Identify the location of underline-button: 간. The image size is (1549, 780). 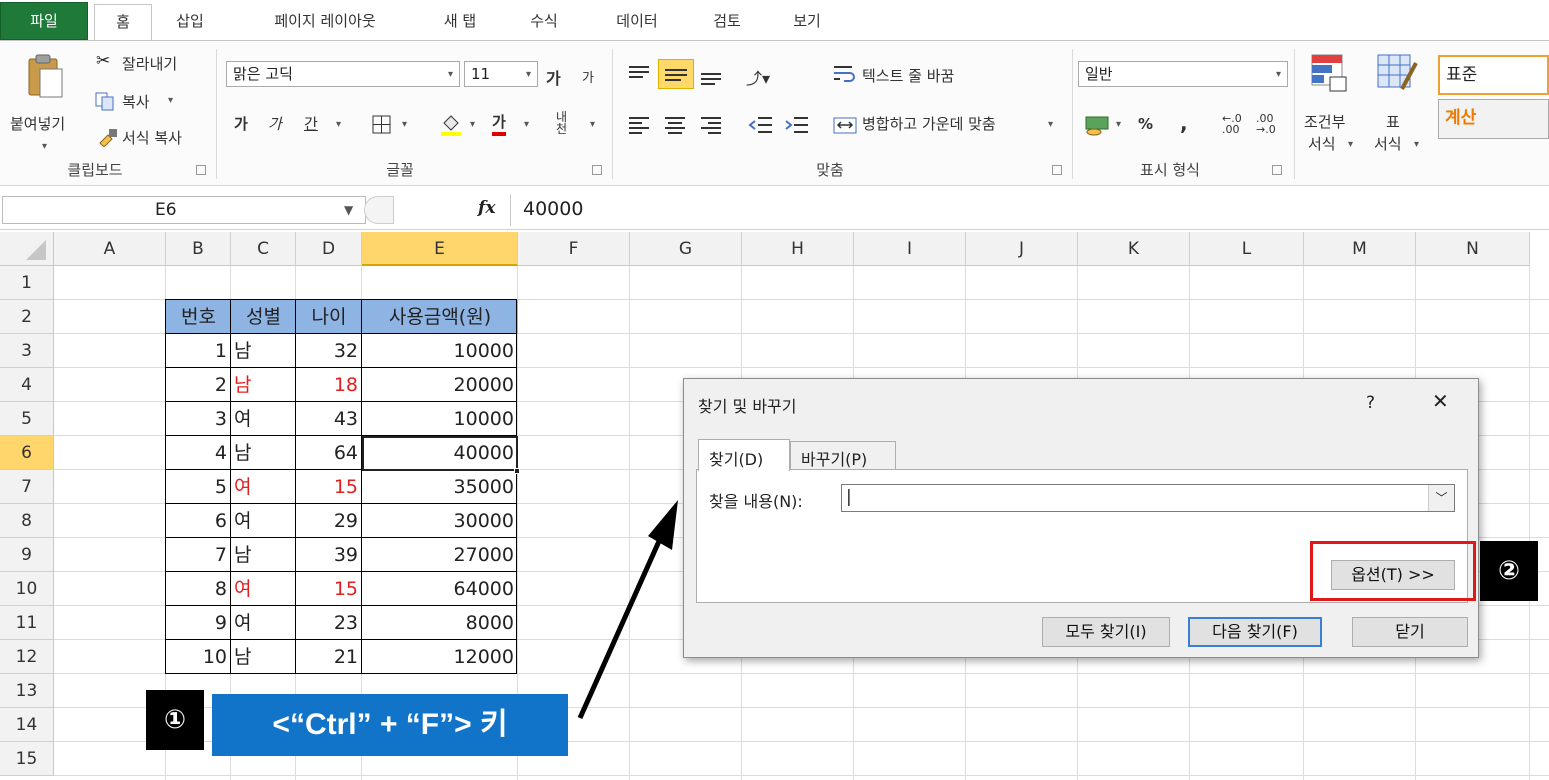
(311, 123).